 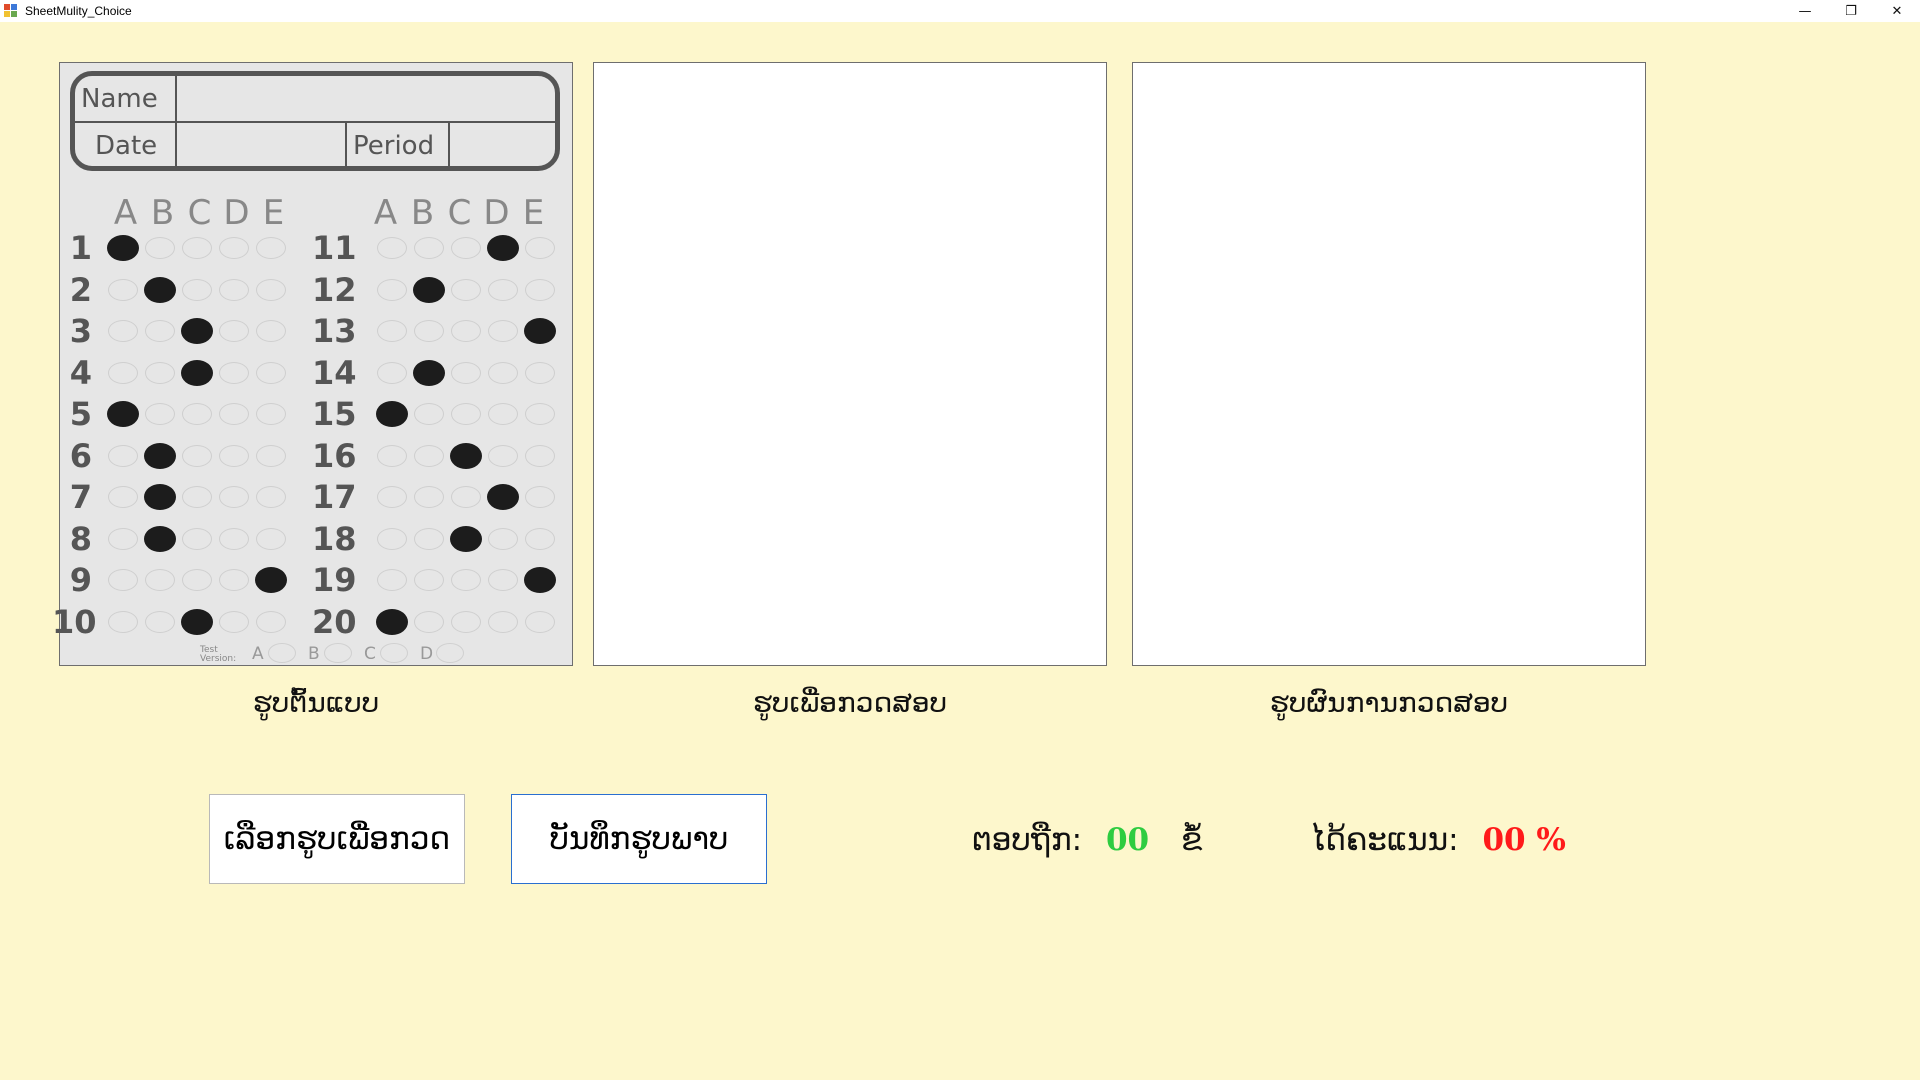 I want to click on question-number: 6, so click(x=80, y=455).